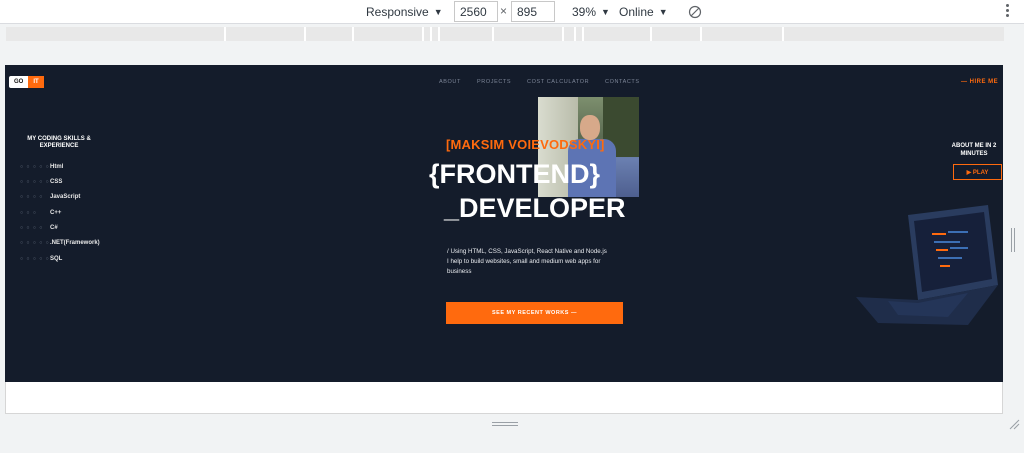 This screenshot has width=1024, height=453. I want to click on media-query-bar, so click(505, 34).